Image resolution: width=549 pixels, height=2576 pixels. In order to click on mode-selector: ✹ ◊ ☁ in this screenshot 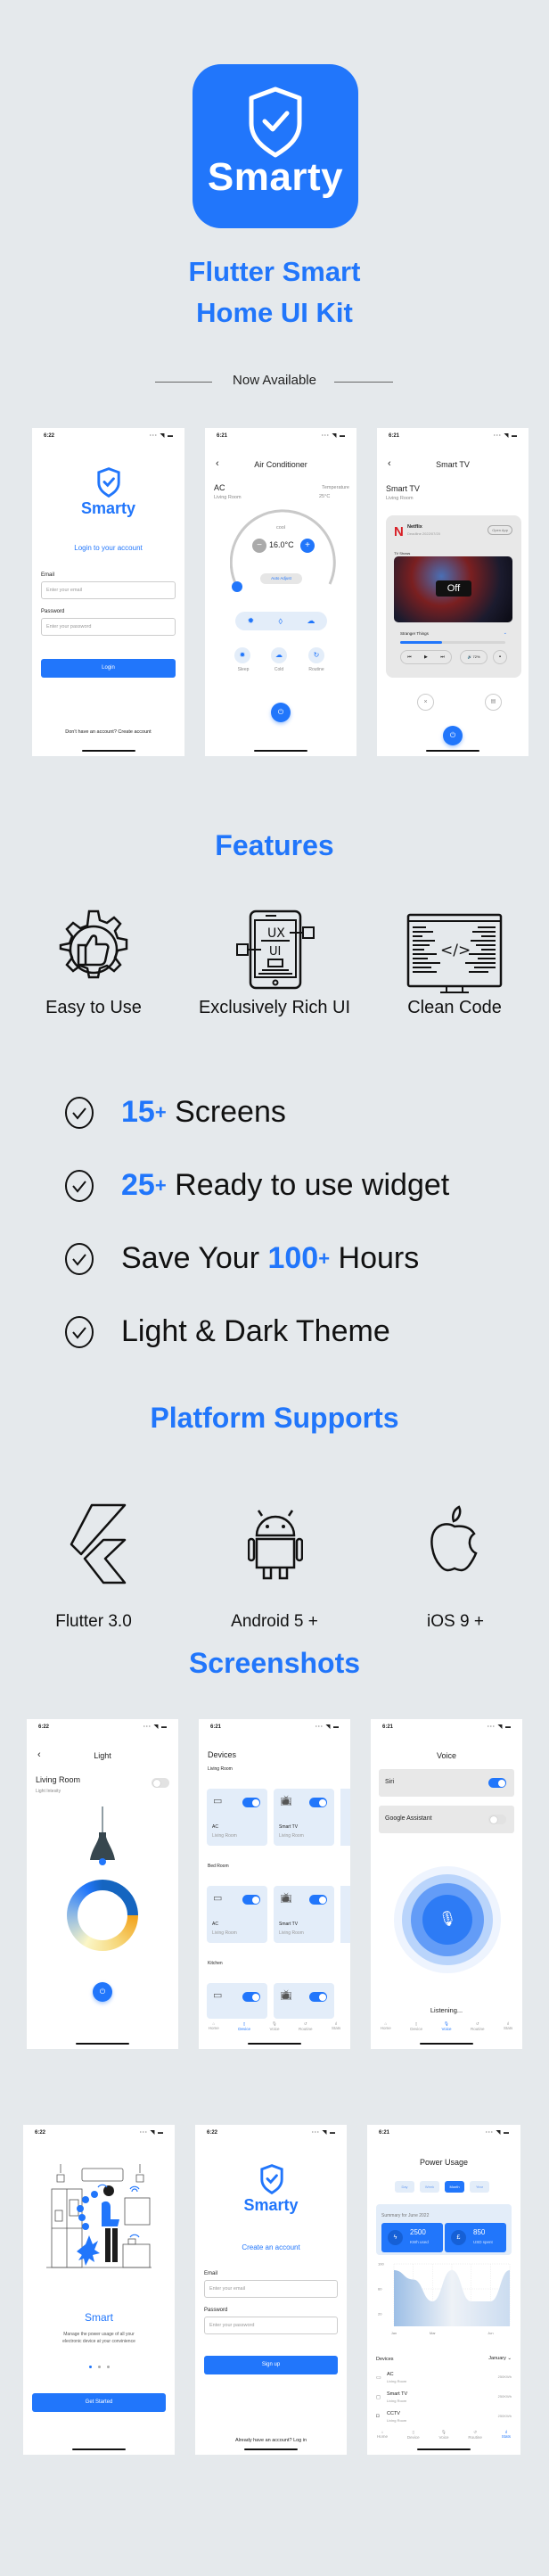, I will do `click(281, 621)`.